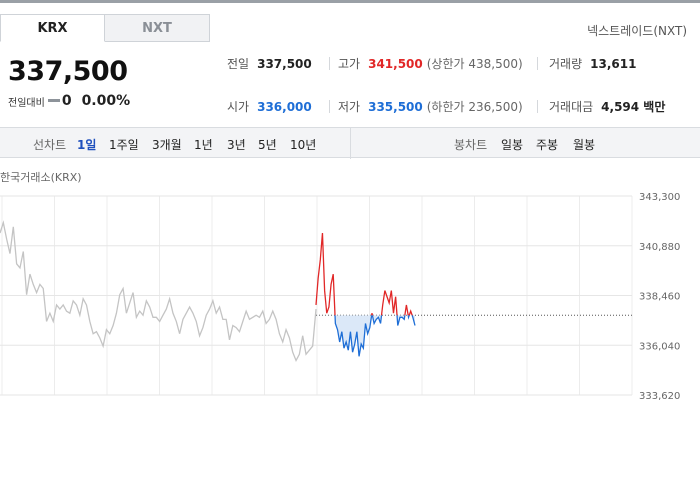 The height and width of the screenshot is (490, 700). I want to click on stat-high: 고가 341,500 (상한가 438,500), so click(430, 63).